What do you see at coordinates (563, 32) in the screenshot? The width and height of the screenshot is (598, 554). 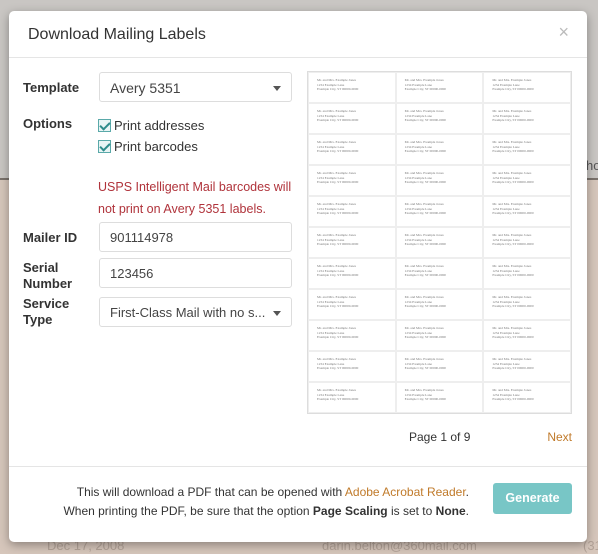 I see `close-icon: ×` at bounding box center [563, 32].